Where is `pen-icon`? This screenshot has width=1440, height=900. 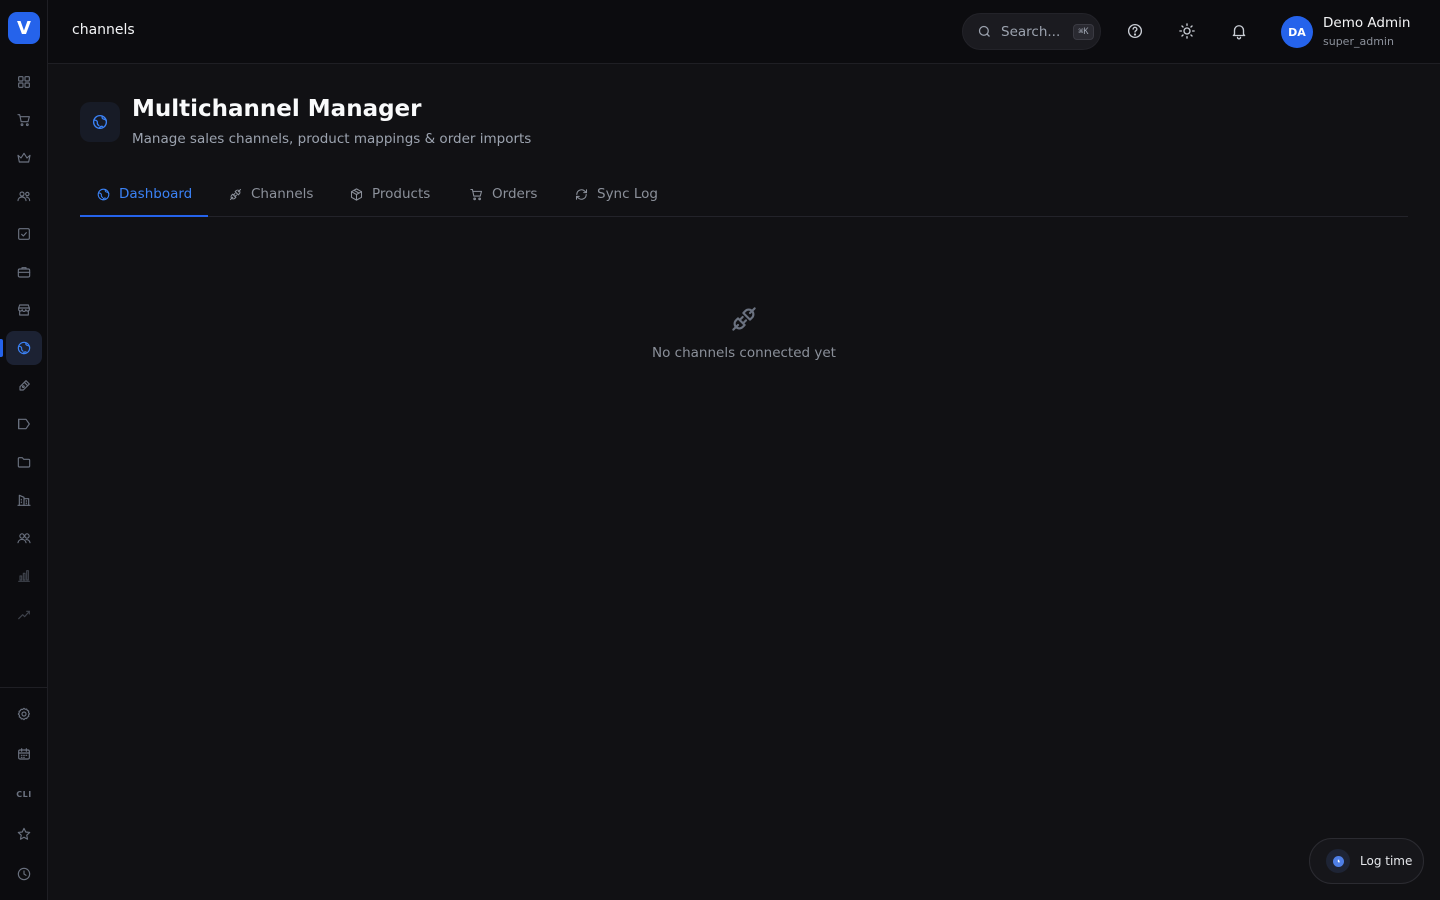
pen-icon is located at coordinates (24, 385).